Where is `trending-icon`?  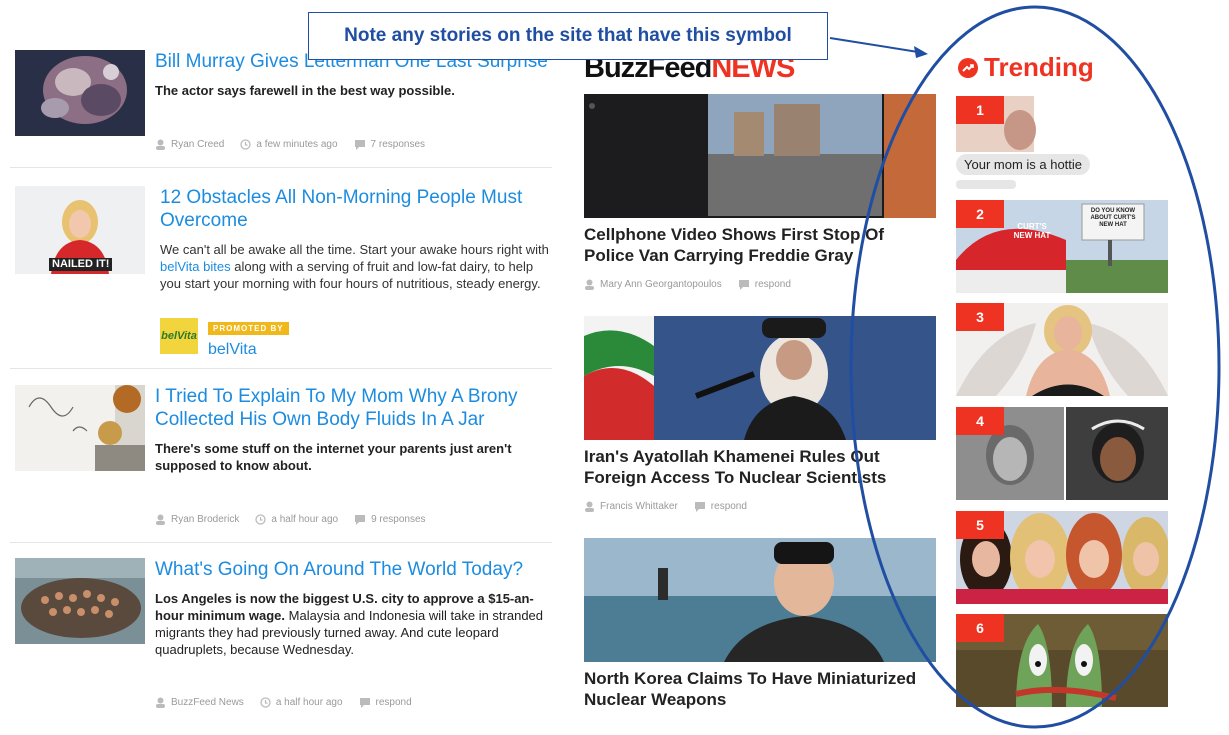
trending-icon is located at coordinates (968, 67).